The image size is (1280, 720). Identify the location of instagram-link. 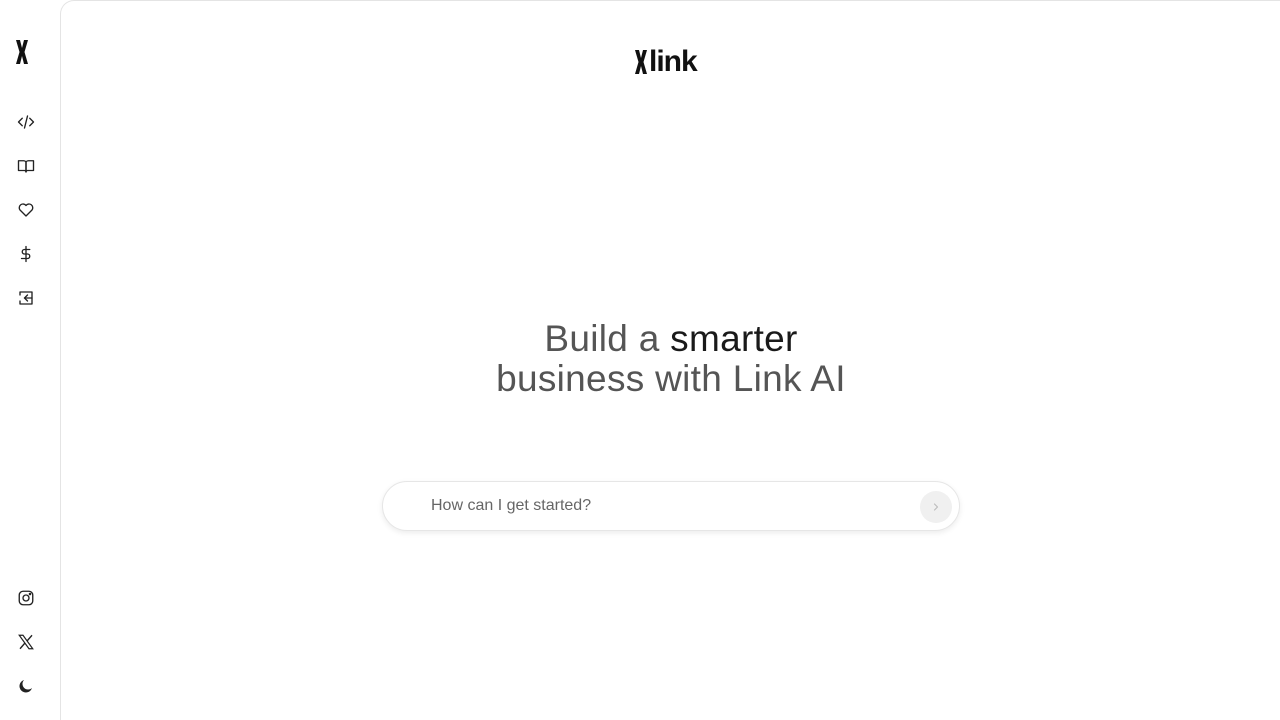
(26, 598).